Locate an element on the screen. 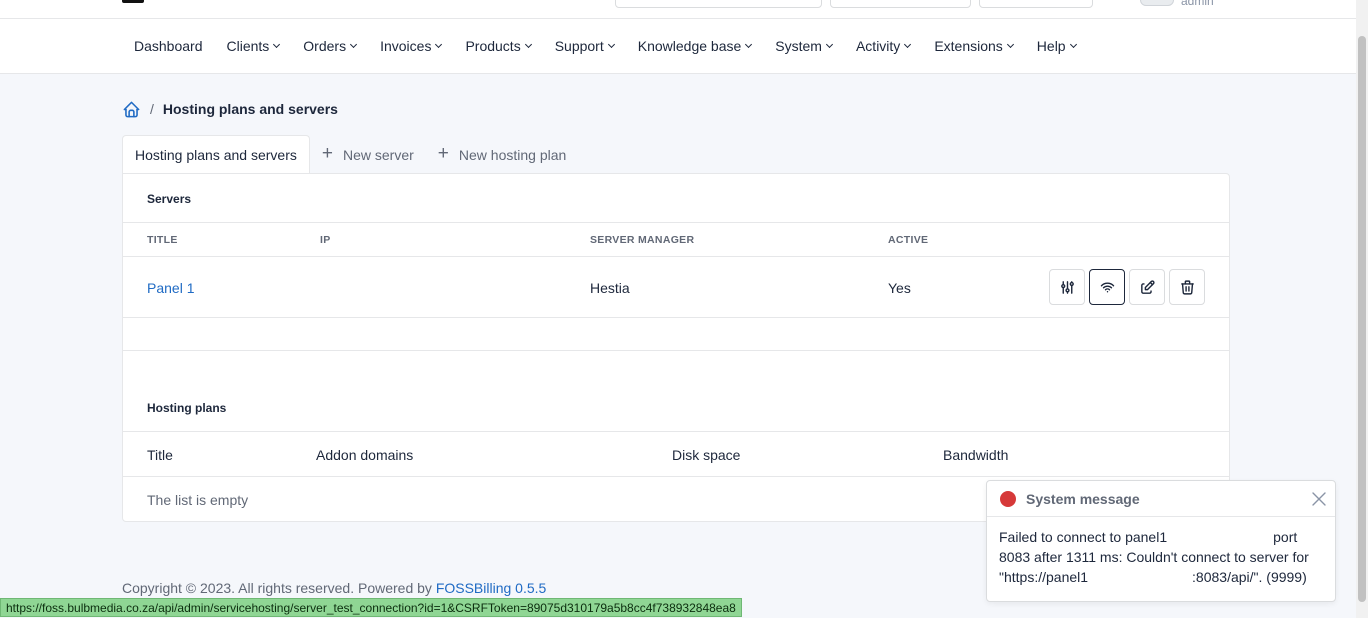 Image resolution: width=1368 pixels, height=618 pixels. hosting-plans-section-title: Hosting plans is located at coordinates (187, 408).